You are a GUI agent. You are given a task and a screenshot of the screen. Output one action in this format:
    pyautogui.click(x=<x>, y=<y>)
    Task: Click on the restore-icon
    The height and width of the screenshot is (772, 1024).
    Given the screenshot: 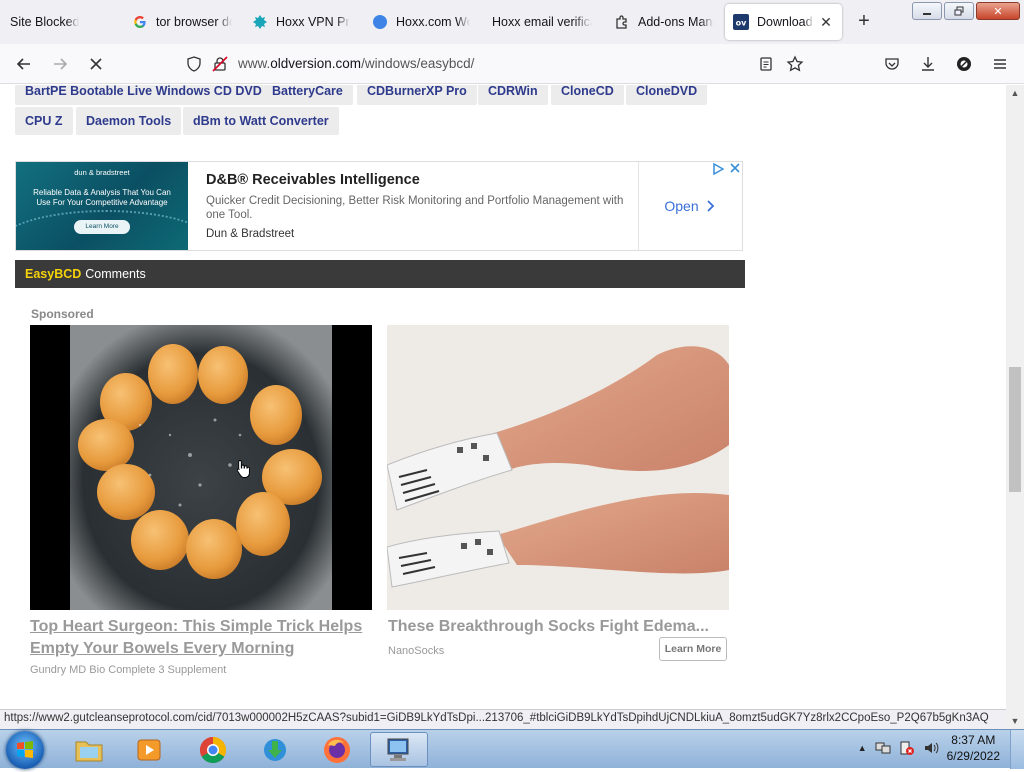 What is the action you would take?
    pyautogui.click(x=959, y=11)
    